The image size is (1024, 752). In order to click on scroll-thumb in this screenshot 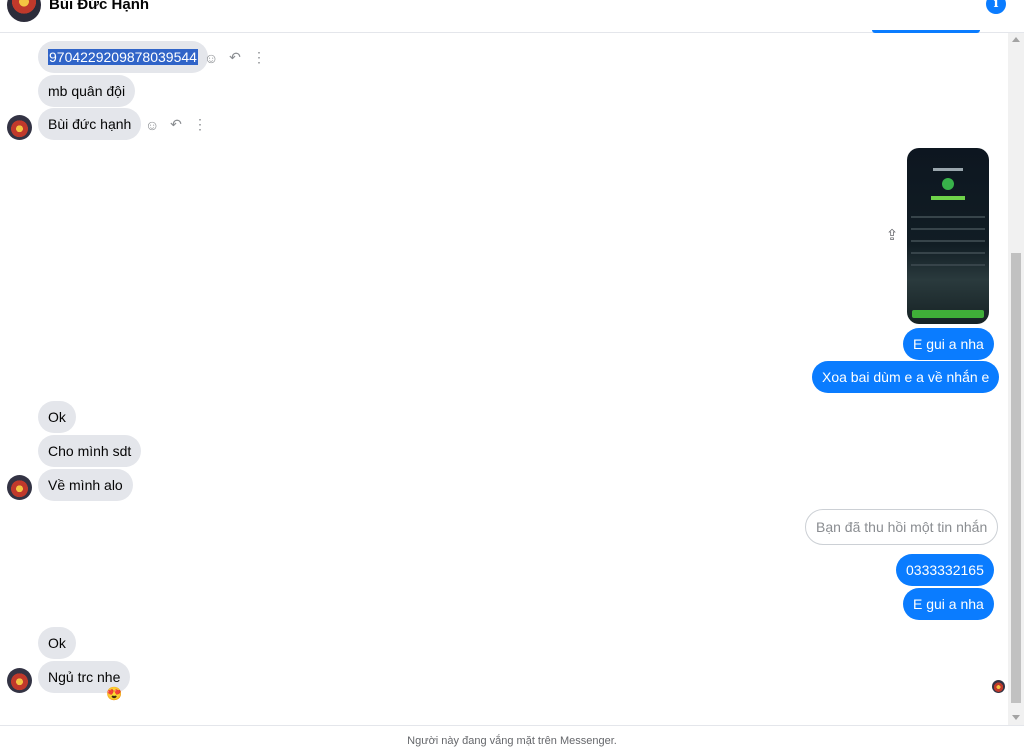, I will do `click(1016, 478)`.